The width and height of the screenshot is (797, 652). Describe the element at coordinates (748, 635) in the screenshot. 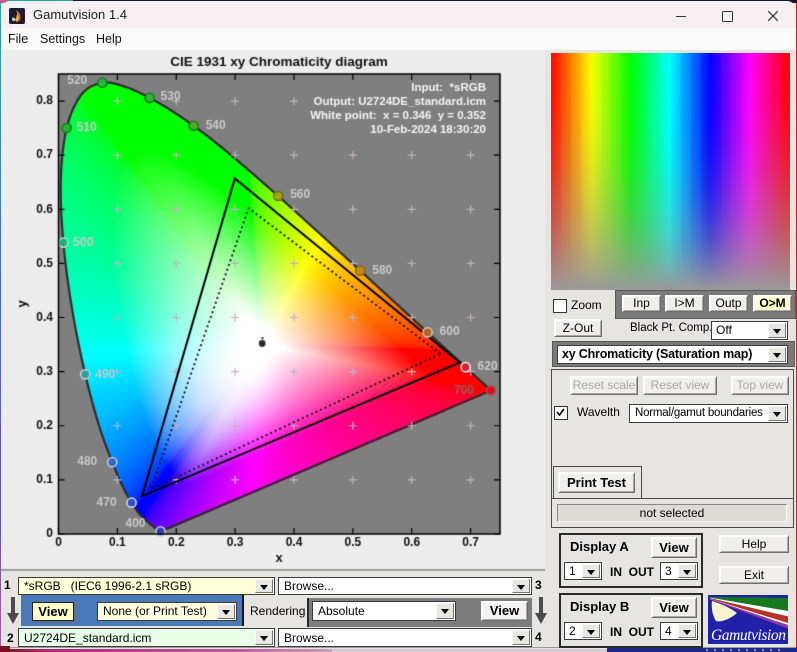

I see `svg-text: Gamutvision` at that location.